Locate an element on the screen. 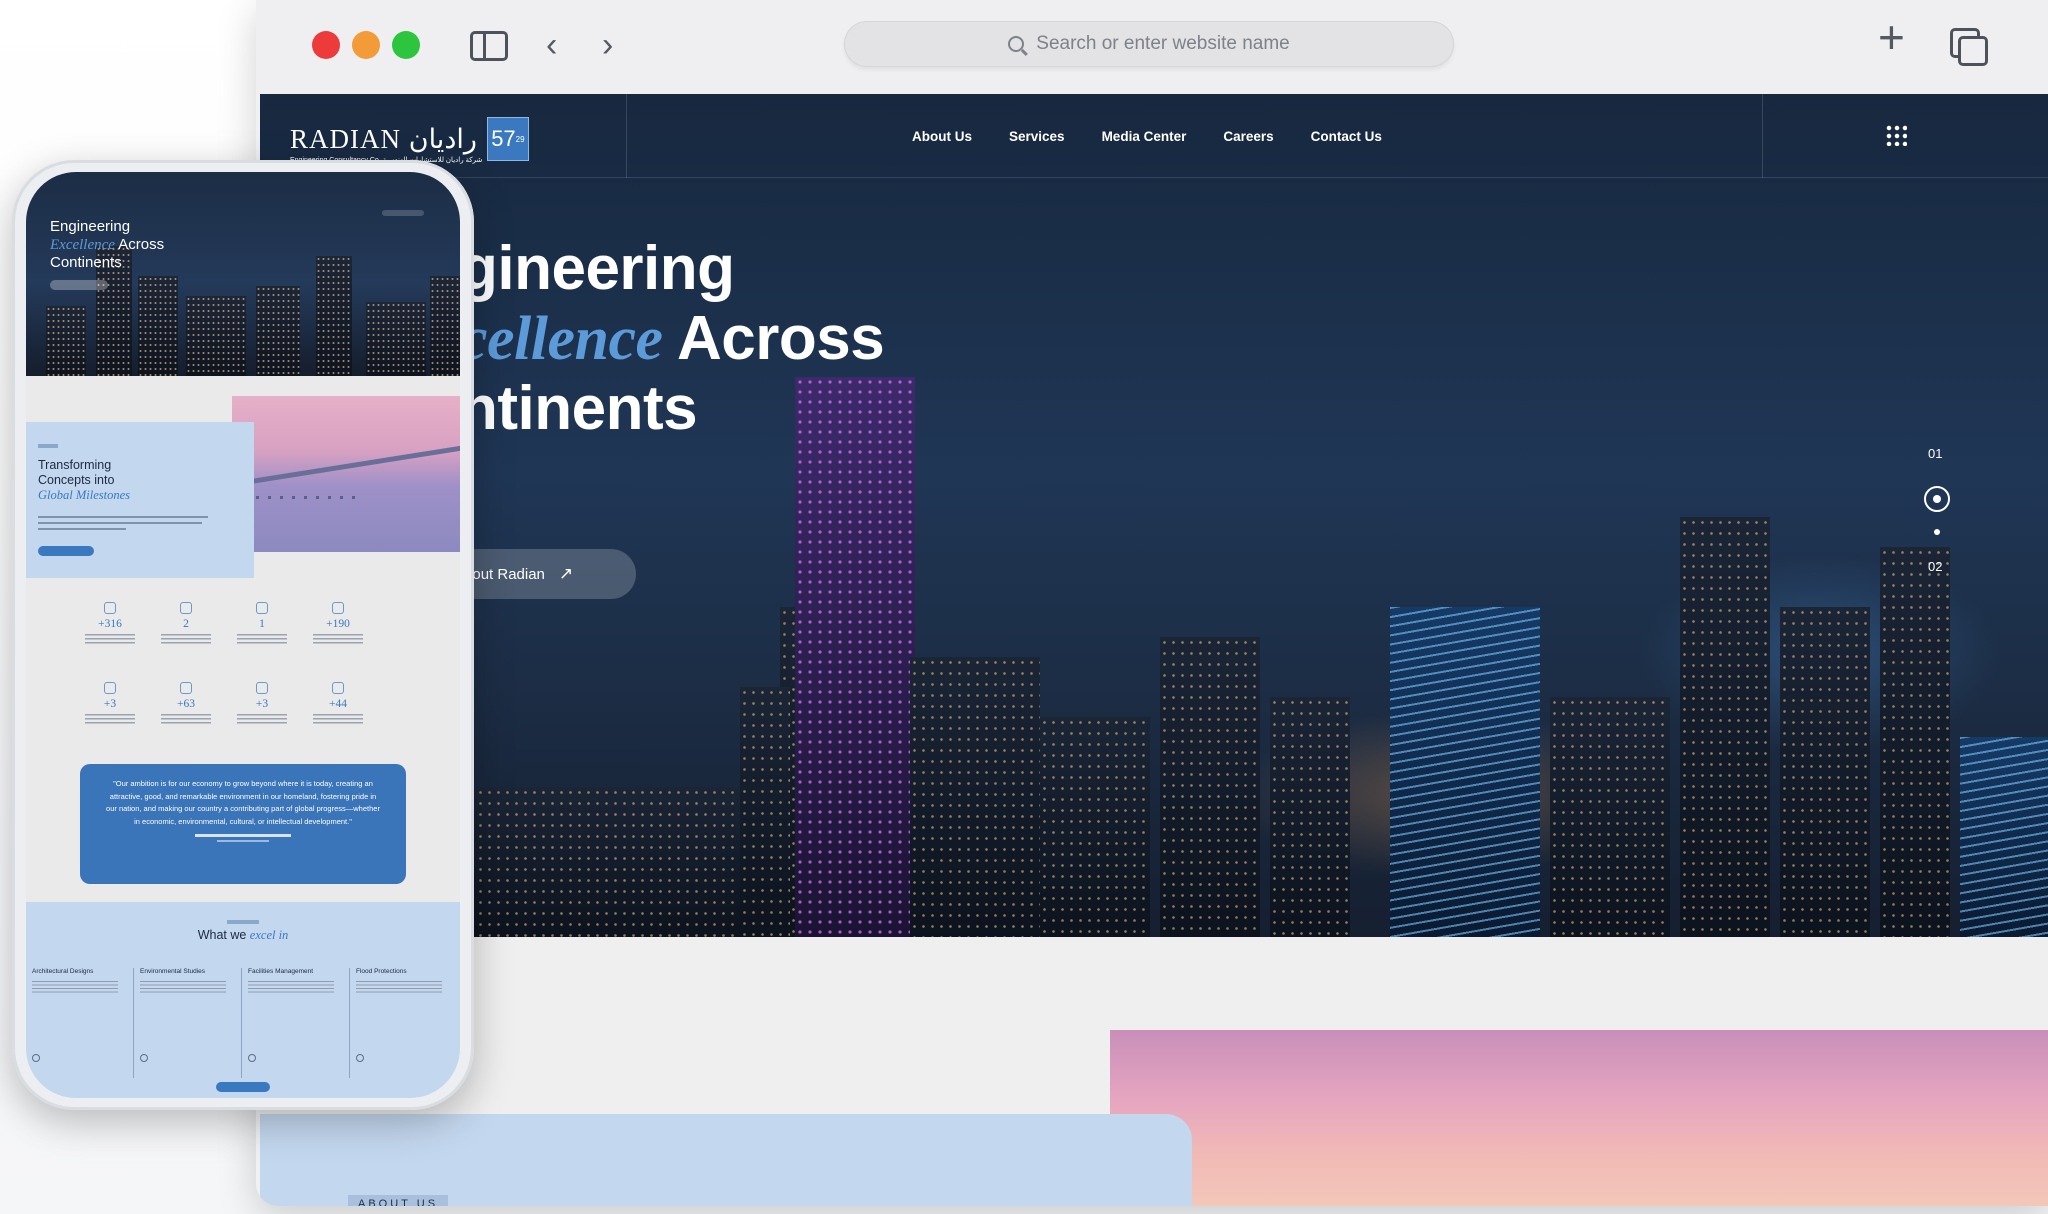 This screenshot has width=2048, height=1214. quote-author is located at coordinates (243, 835).